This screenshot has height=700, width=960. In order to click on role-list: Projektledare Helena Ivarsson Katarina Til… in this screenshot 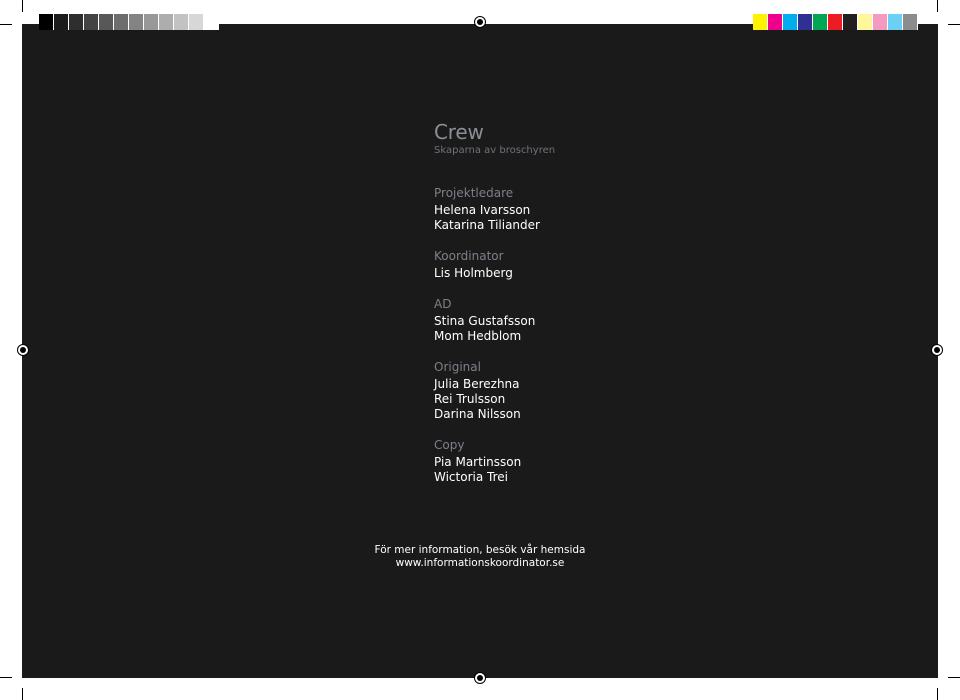, I will do `click(494, 335)`.